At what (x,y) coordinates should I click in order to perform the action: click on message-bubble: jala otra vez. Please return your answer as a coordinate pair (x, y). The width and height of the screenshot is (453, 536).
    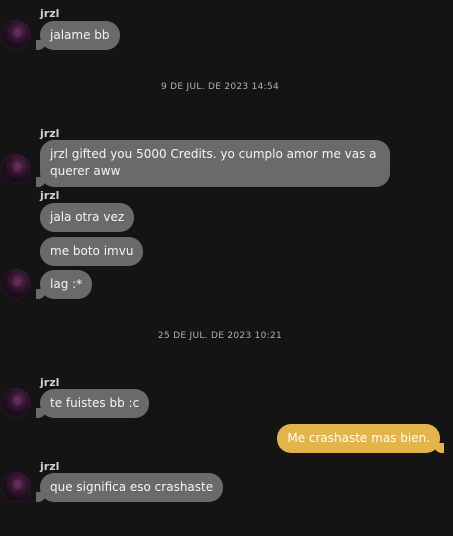
    Looking at the image, I should click on (87, 217).